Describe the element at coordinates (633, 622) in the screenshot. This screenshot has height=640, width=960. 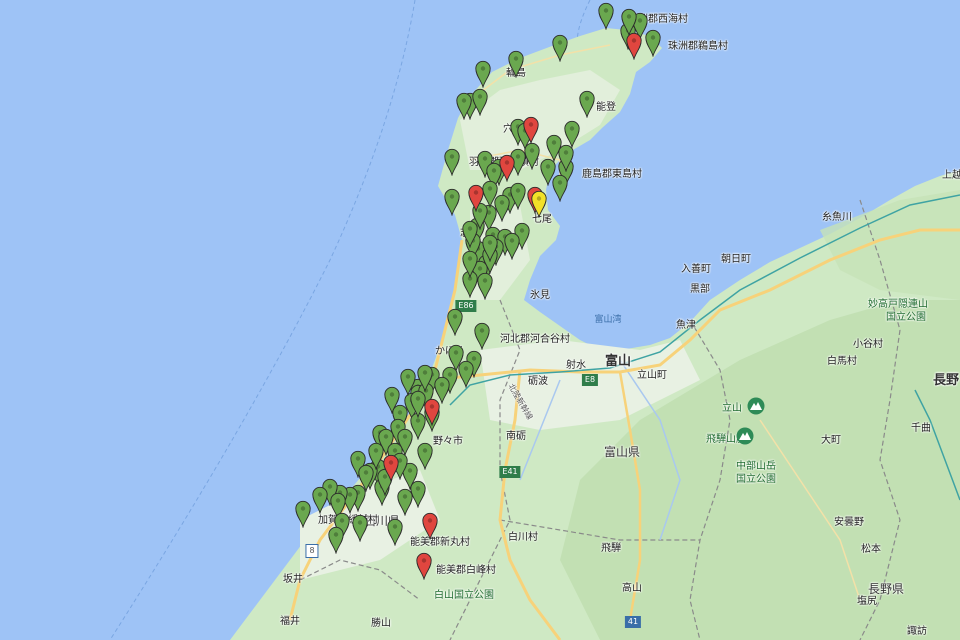
I see `route-41: 41` at that location.